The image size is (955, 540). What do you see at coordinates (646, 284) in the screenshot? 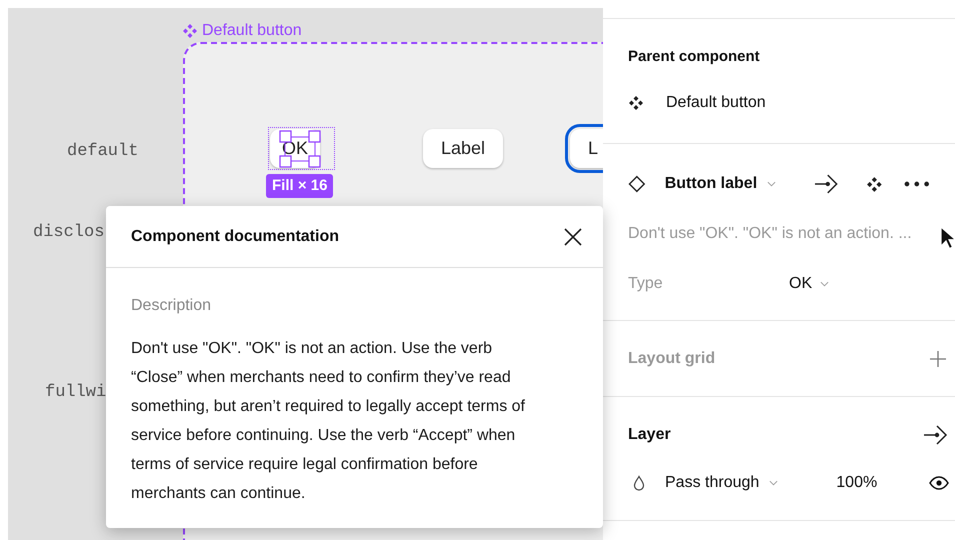
I see `property-label: Type` at bounding box center [646, 284].